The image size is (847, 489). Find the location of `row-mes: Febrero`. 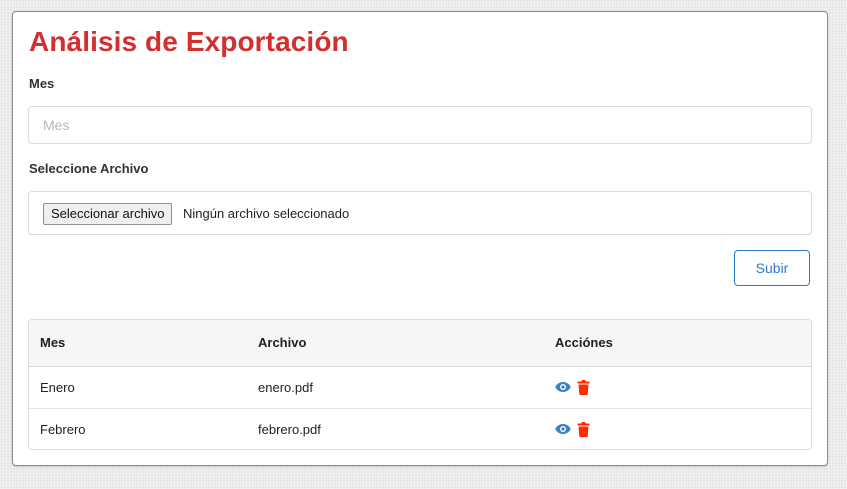

row-mes: Febrero is located at coordinates (143, 428).